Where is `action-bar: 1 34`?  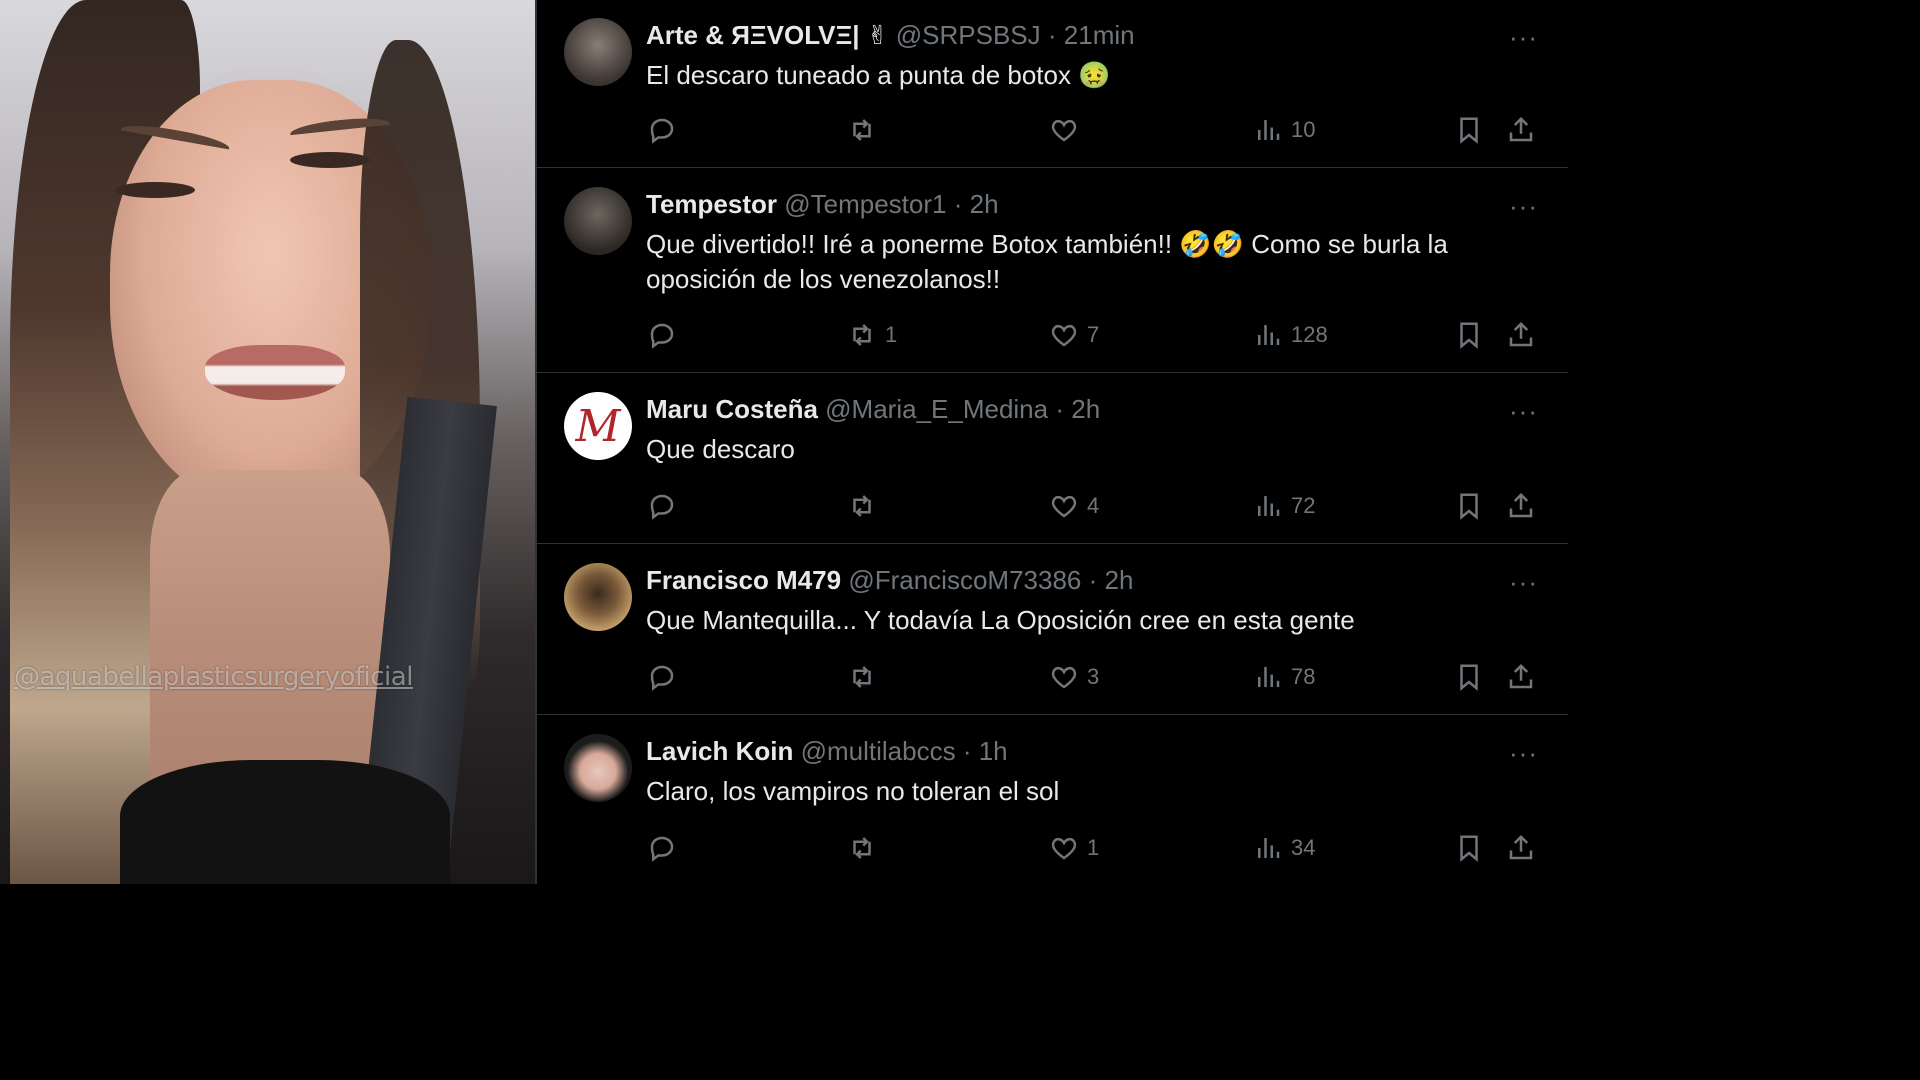 action-bar: 1 34 is located at coordinates (1052, 848).